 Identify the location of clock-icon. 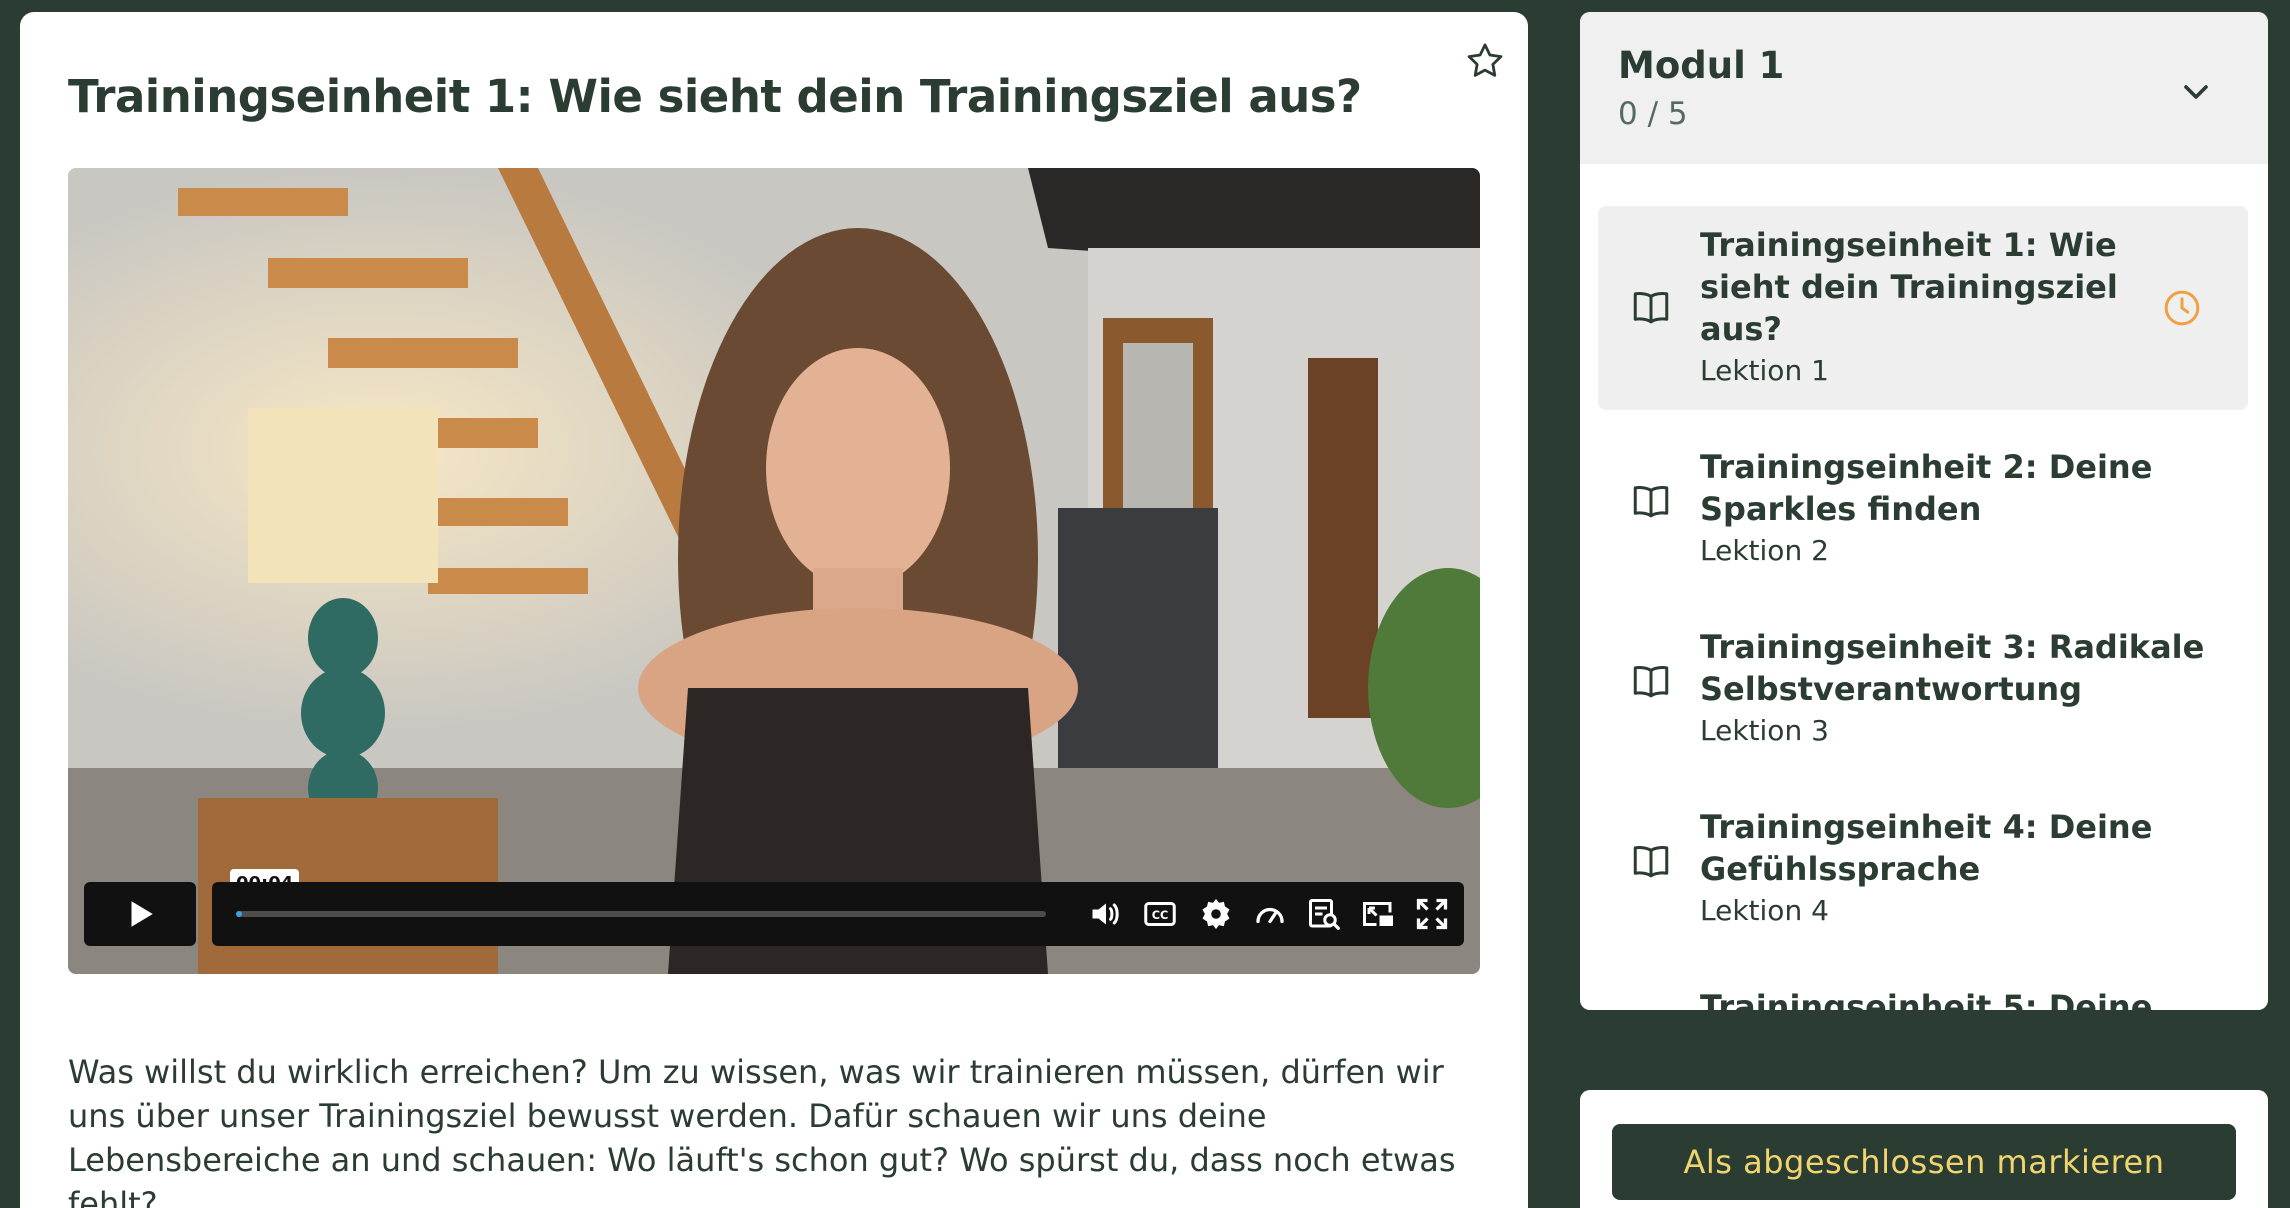
(2182, 308).